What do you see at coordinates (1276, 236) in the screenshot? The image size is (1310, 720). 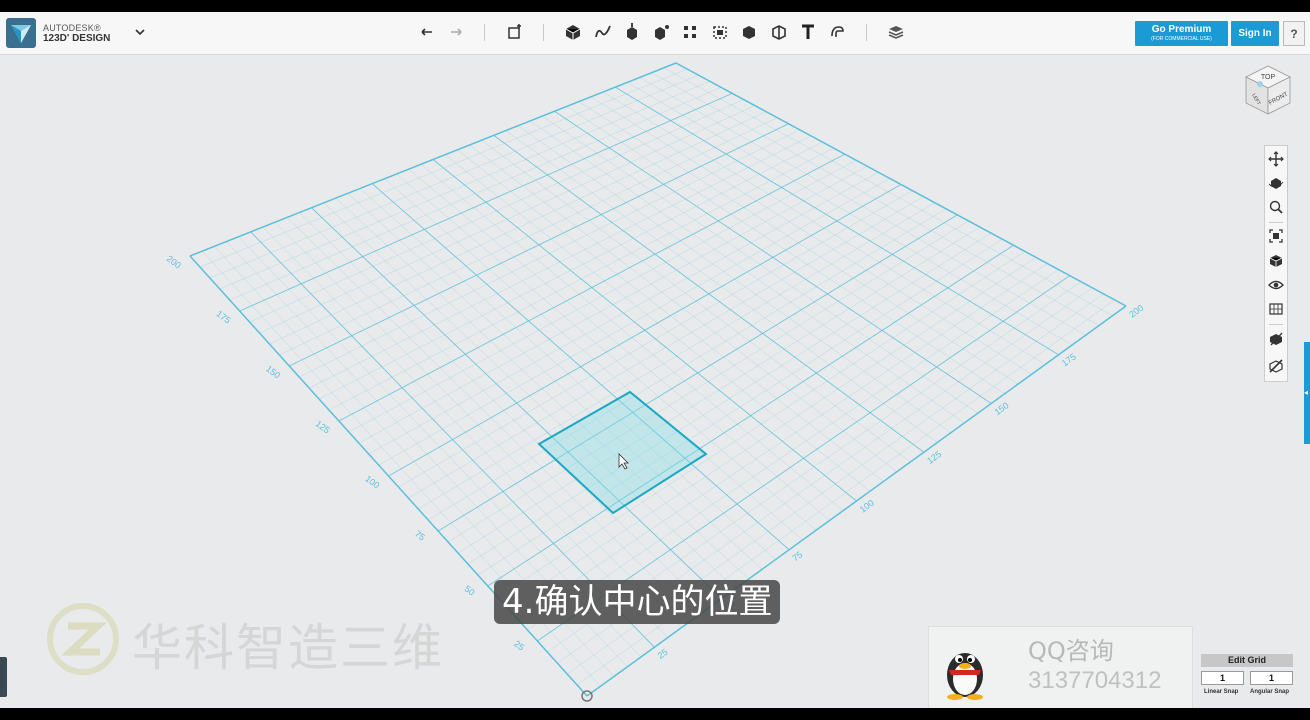 I see `fit-icon` at bounding box center [1276, 236].